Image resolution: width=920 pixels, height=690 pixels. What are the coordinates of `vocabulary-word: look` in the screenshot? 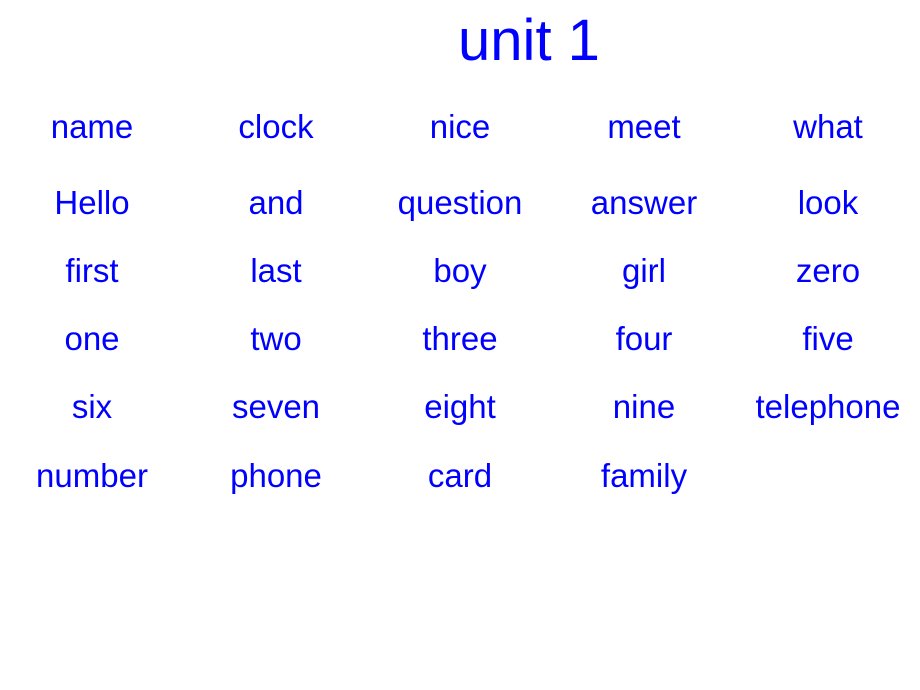 It's located at (828, 202).